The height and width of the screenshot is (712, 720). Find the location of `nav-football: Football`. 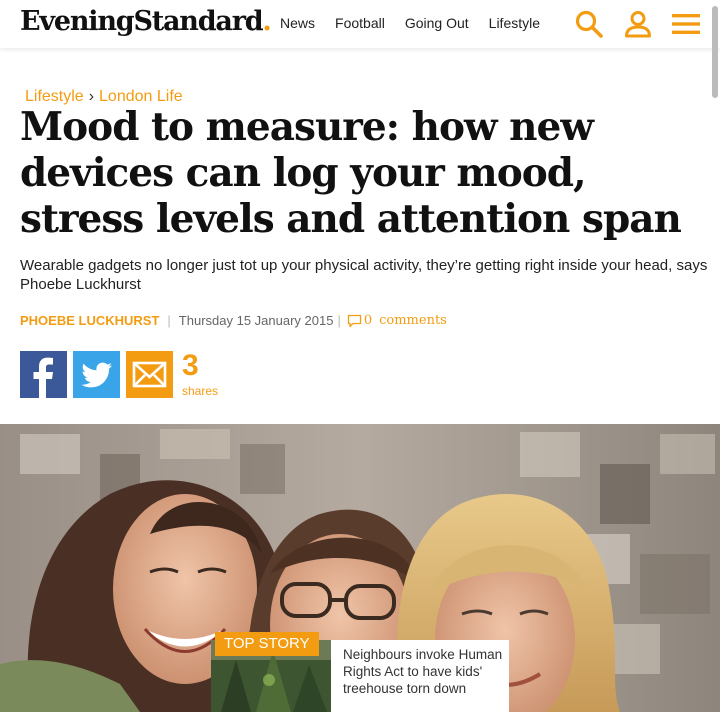

nav-football: Football is located at coordinates (360, 23).